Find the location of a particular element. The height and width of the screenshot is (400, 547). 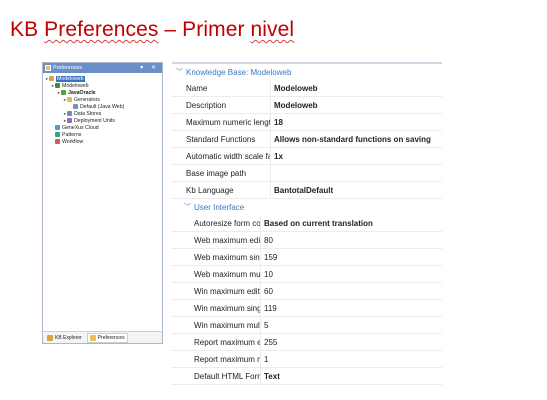

title-part-nivel: nivel is located at coordinates (272, 29).